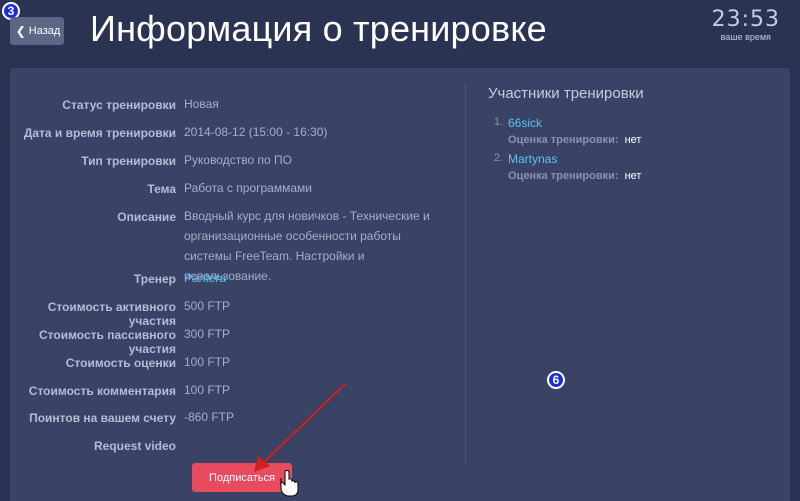 This screenshot has height=501, width=800. Describe the element at coordinates (745, 19) in the screenshot. I see `clock-time: 23:53` at that location.